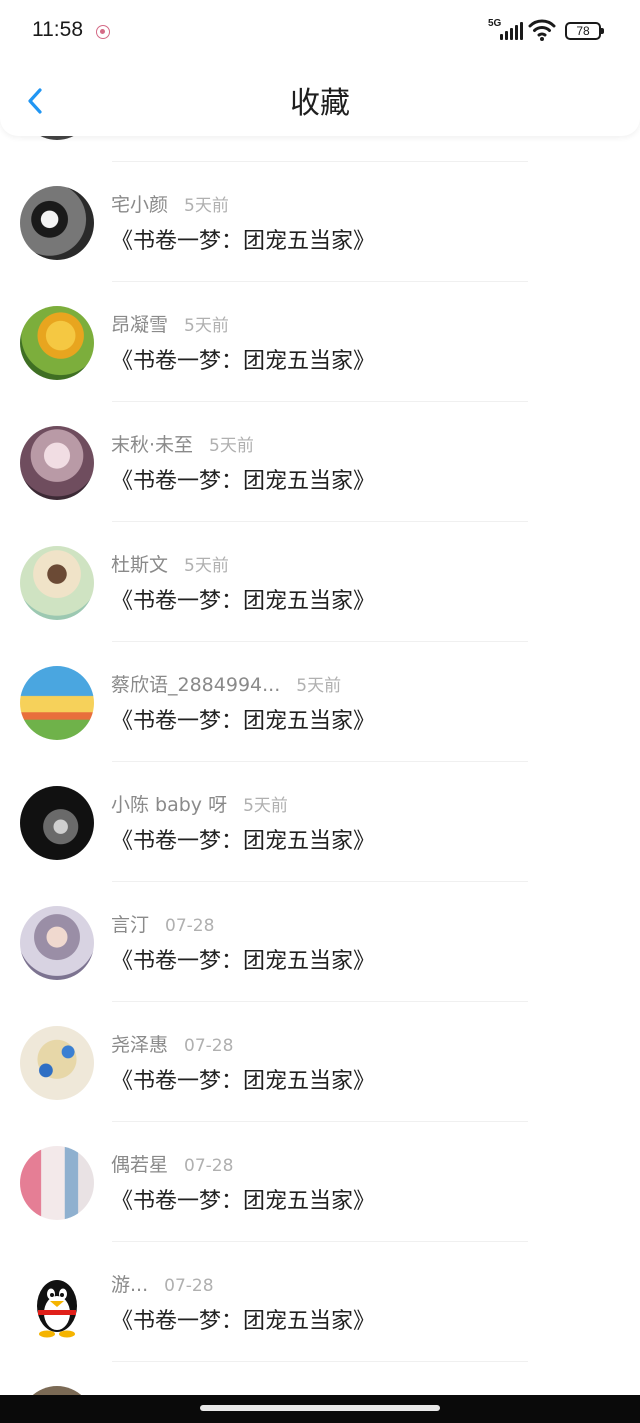 The width and height of the screenshot is (640, 1423). What do you see at coordinates (542, 30) in the screenshot?
I see `wifi-icon` at bounding box center [542, 30].